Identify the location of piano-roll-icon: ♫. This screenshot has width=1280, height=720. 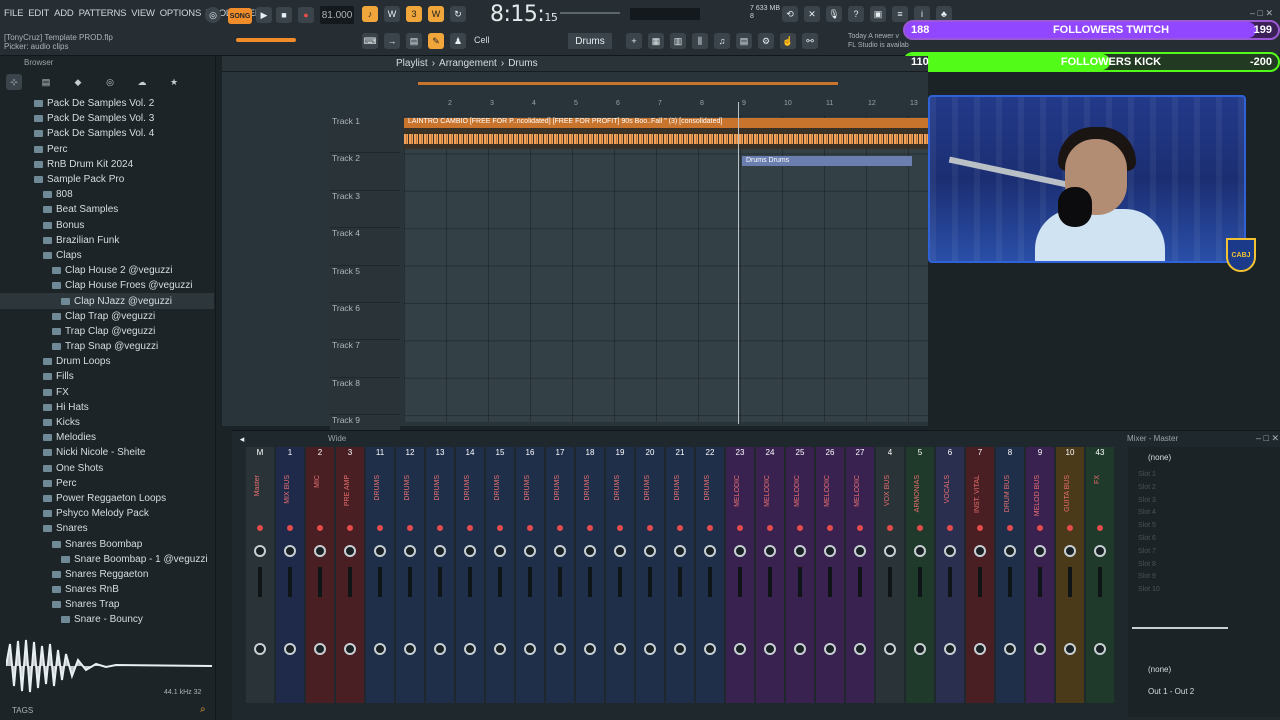
(722, 41).